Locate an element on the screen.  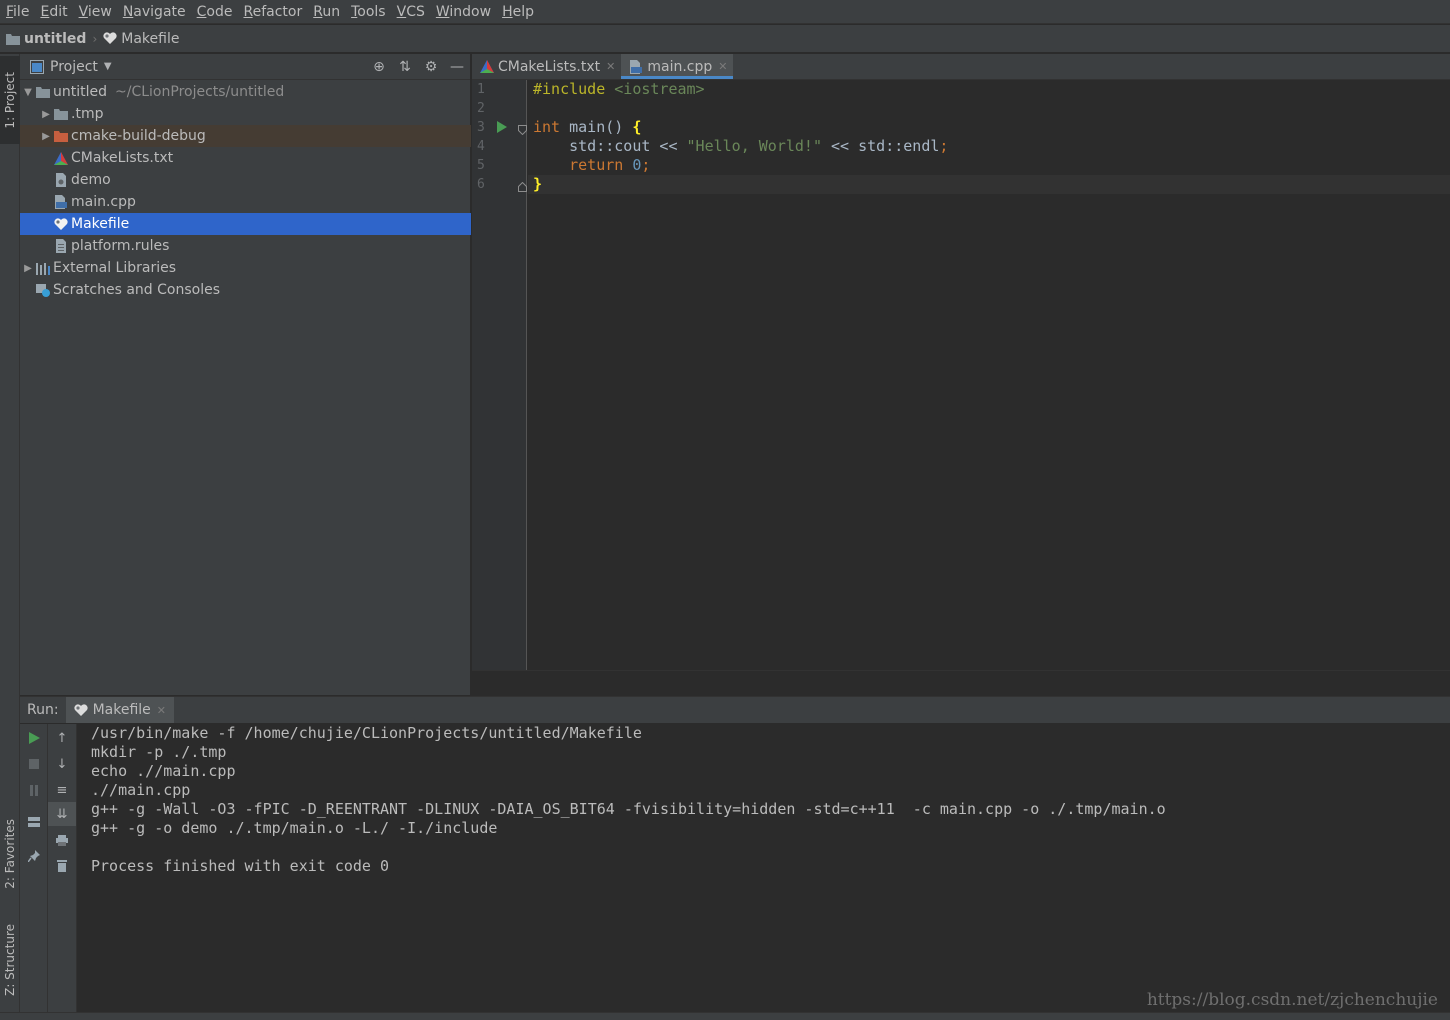
menu-code: Code is located at coordinates (215, 12).